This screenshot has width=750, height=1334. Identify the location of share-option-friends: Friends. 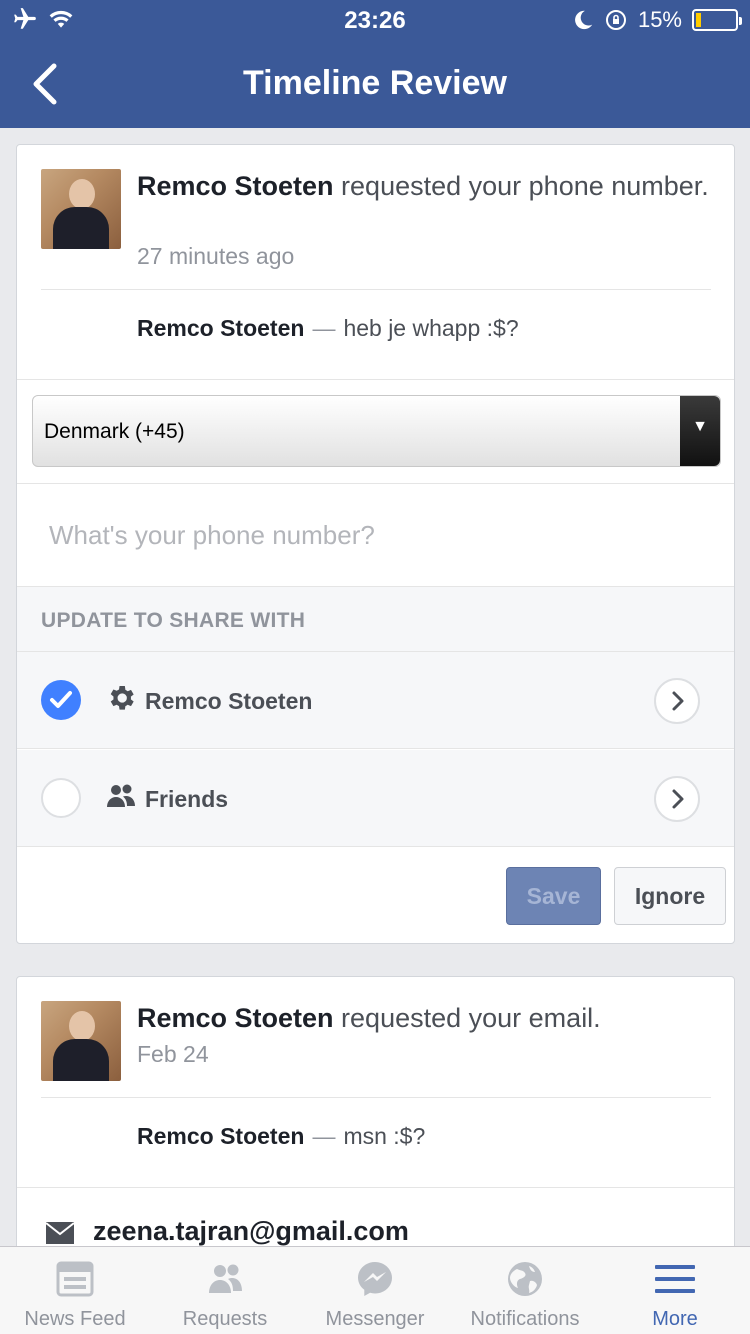
(375, 798).